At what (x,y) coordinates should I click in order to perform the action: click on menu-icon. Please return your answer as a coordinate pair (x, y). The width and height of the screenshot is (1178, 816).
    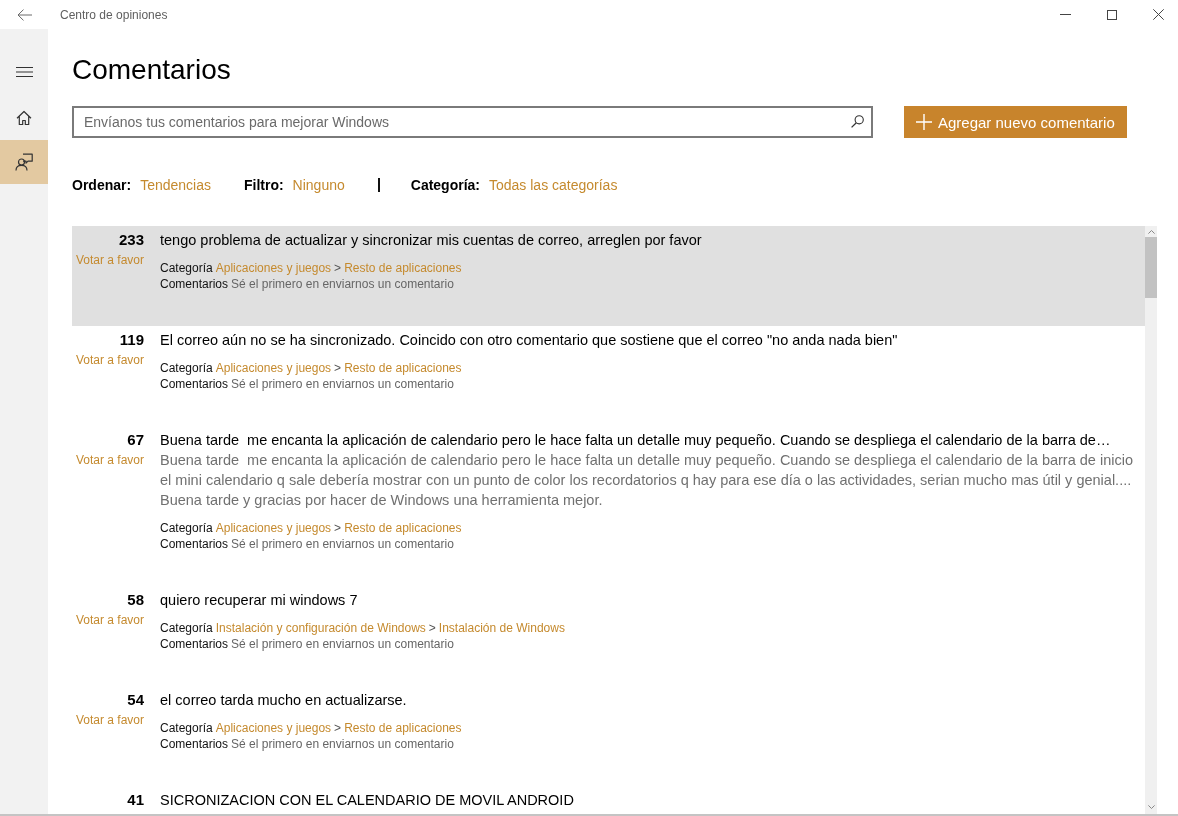
    Looking at the image, I should click on (24, 72).